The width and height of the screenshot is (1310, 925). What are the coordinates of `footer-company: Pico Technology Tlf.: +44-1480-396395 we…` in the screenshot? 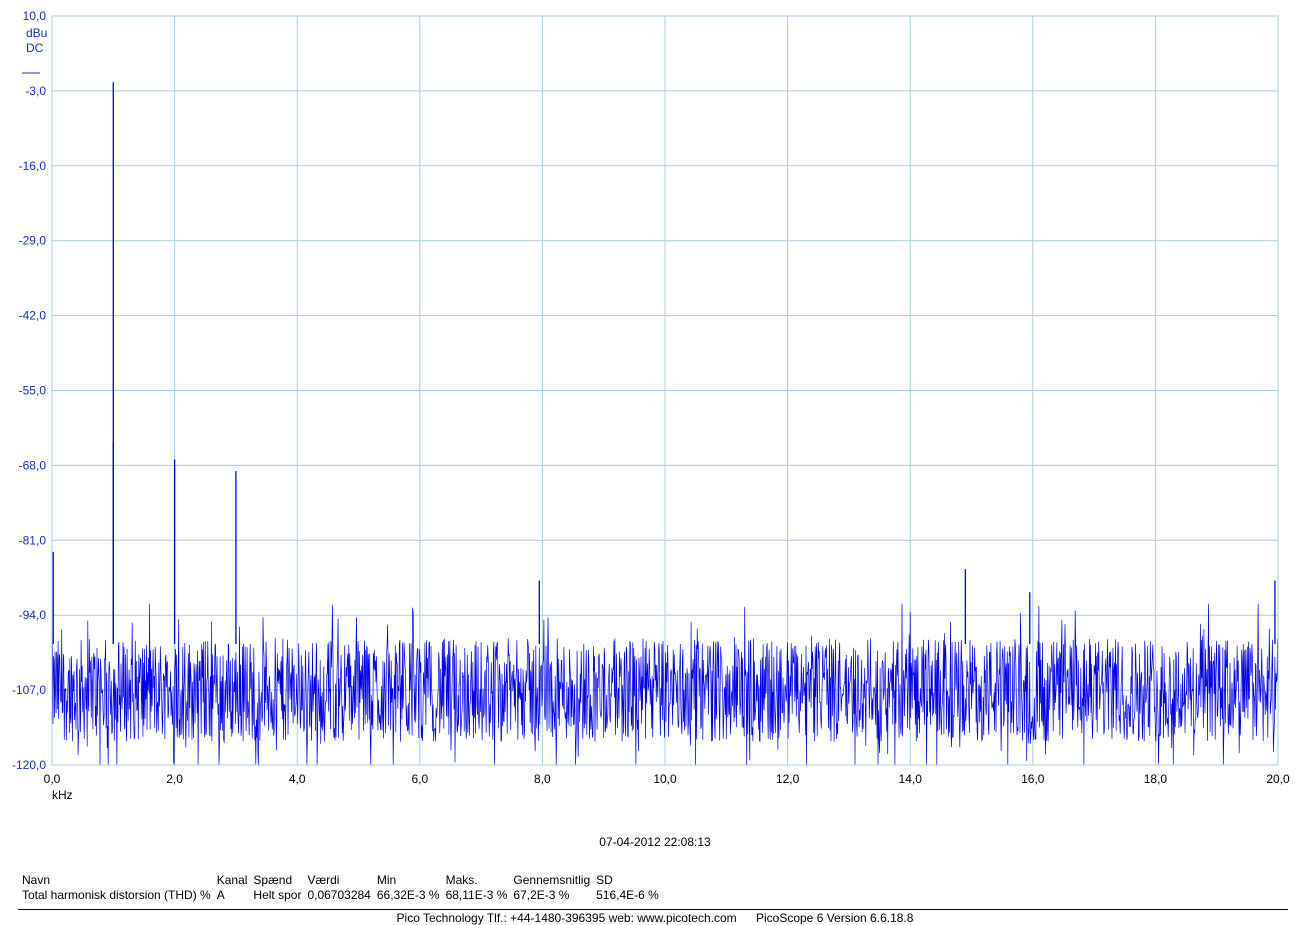 It's located at (566, 918).